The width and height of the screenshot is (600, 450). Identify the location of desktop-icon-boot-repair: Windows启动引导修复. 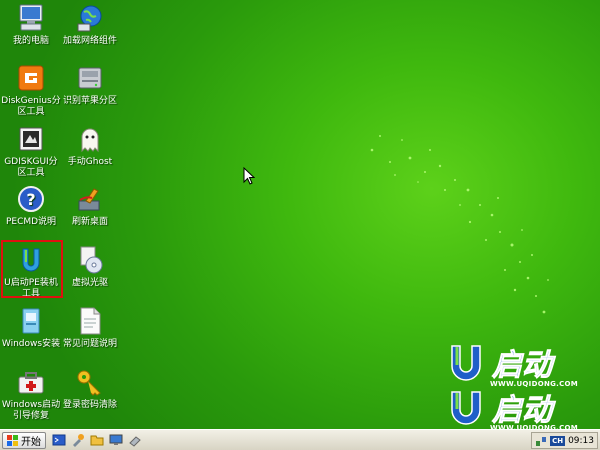
(31, 394).